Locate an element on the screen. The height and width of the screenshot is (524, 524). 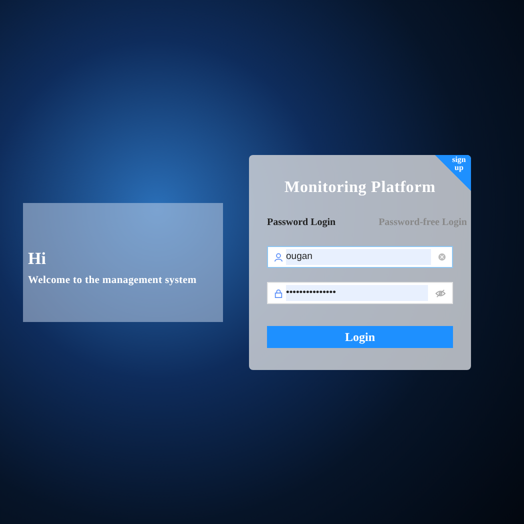
user-icon is located at coordinates (278, 257).